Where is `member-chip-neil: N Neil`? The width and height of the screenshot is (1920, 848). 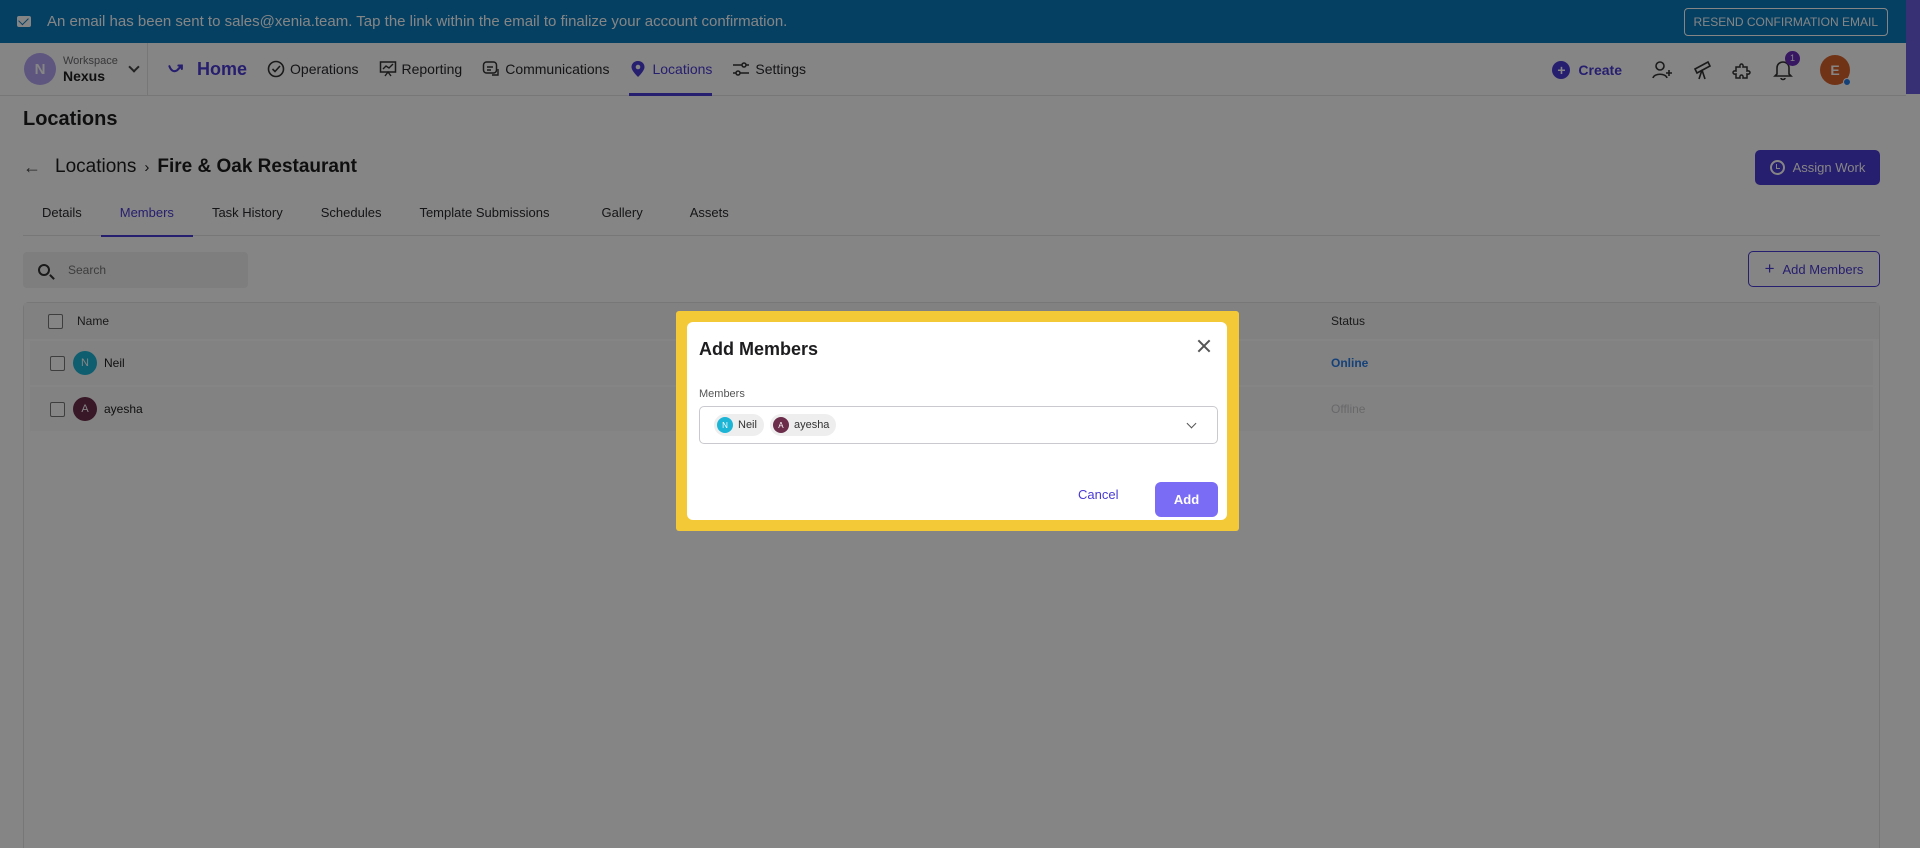
member-chip-neil: N Neil is located at coordinates (739, 425).